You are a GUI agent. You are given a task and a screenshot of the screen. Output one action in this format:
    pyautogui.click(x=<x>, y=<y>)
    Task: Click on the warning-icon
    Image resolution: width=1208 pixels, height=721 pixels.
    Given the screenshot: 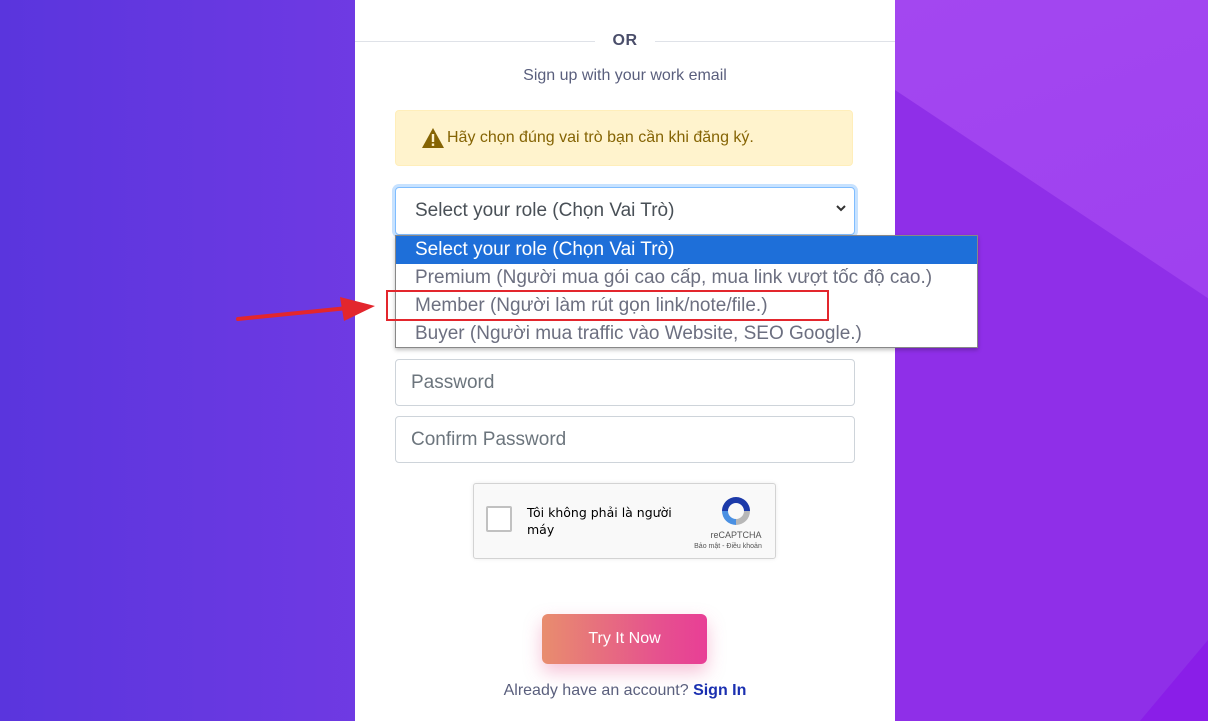 What is the action you would take?
    pyautogui.click(x=433, y=138)
    